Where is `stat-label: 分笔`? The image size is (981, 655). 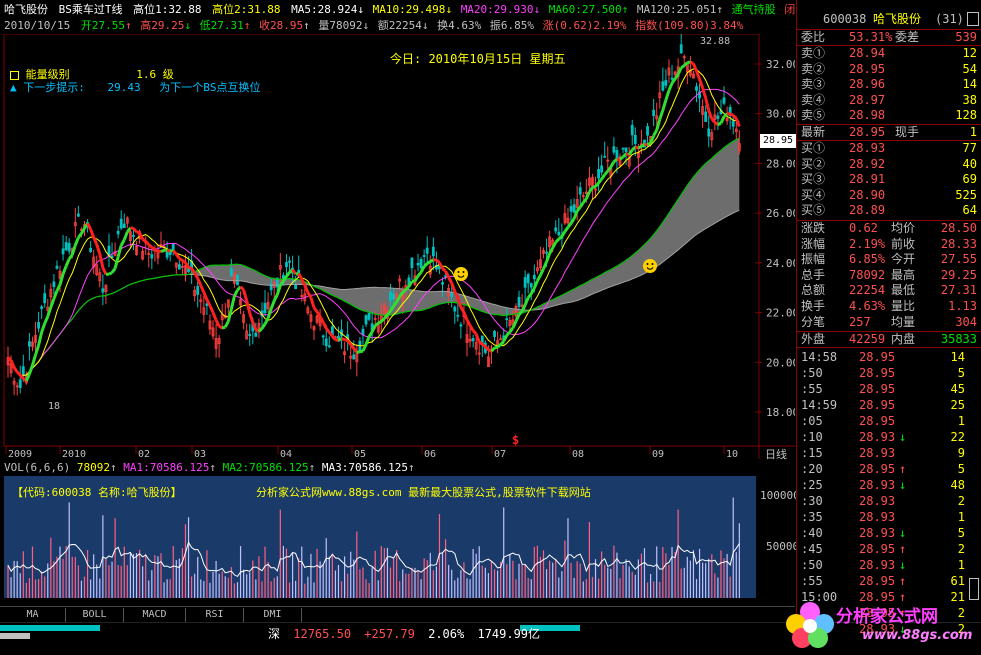
stat-label: 分笔 is located at coordinates (813, 321).